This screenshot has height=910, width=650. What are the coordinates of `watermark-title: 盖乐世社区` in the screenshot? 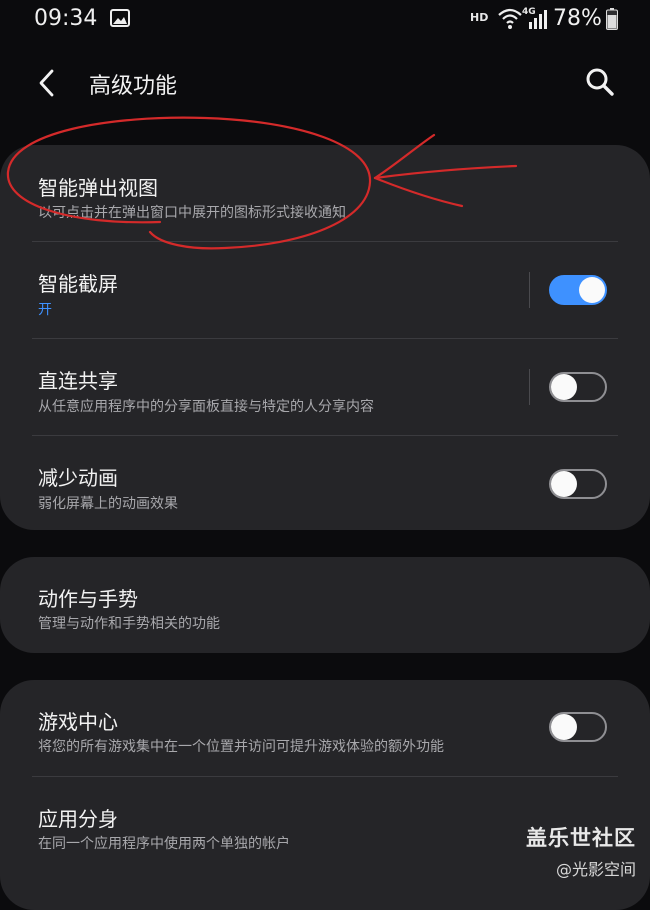 It's located at (581, 838).